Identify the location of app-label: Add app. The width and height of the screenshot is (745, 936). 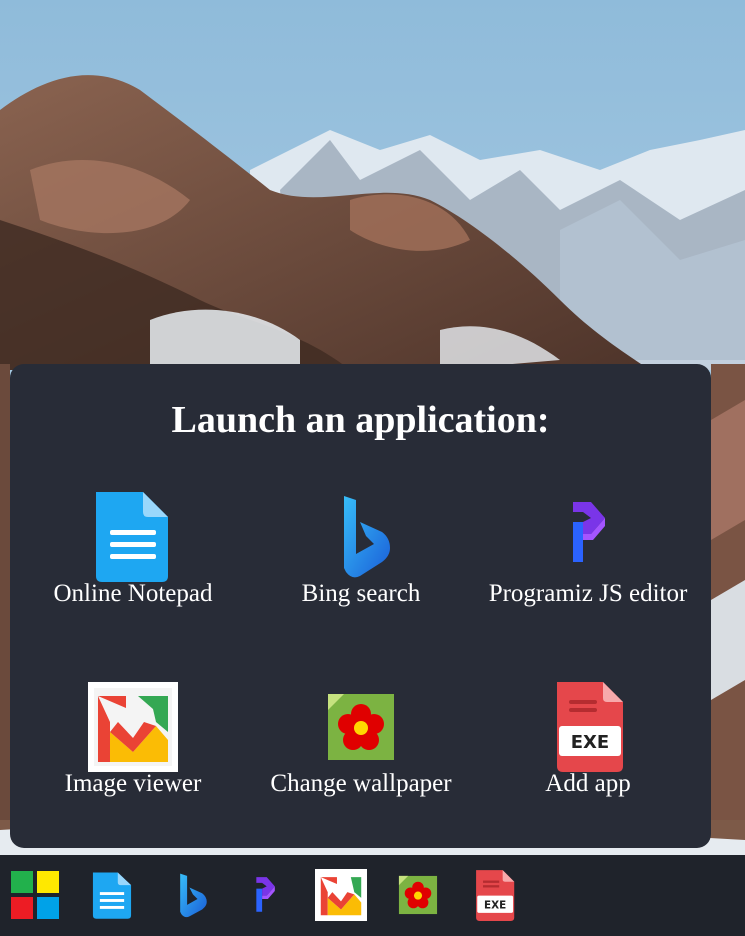
(588, 783).